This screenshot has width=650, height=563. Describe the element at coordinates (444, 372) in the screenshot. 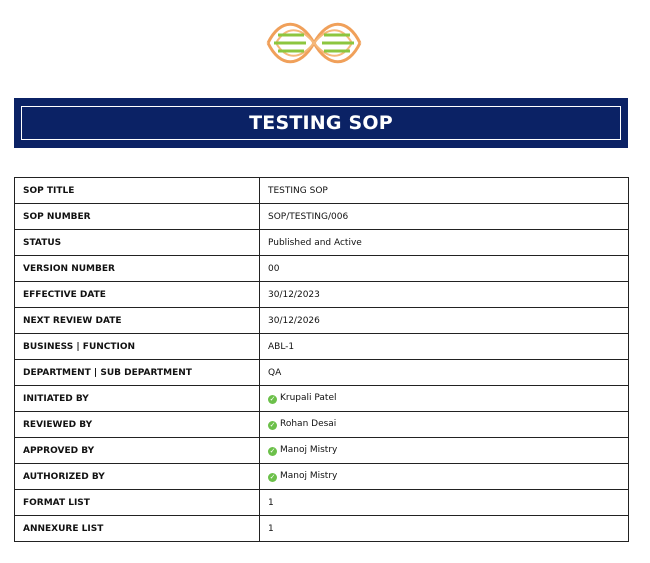

I see `field-value-cell: QA` at that location.